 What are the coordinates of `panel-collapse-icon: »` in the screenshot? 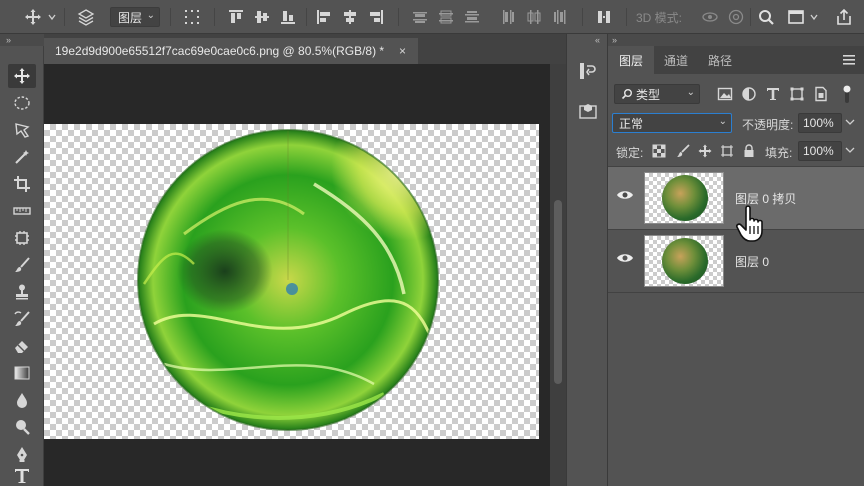 It's located at (736, 40).